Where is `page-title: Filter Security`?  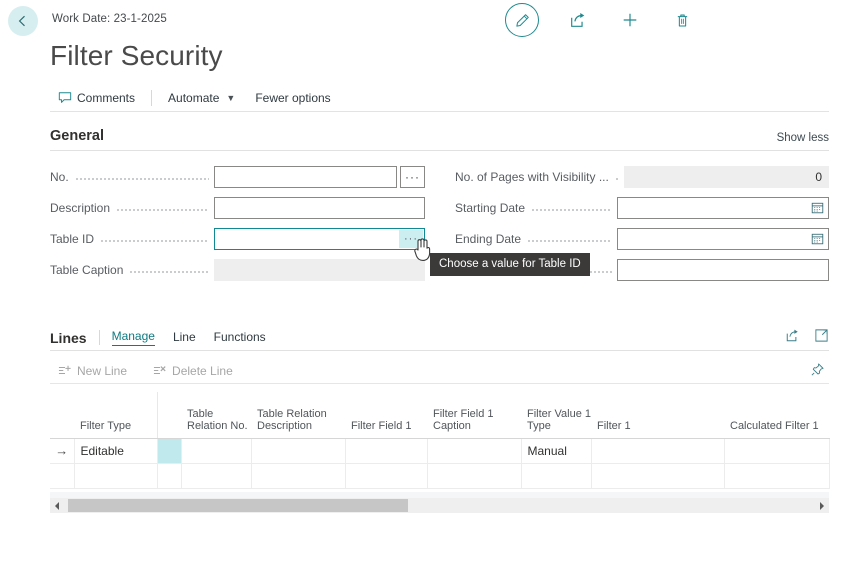
page-title: Filter Security is located at coordinates (136, 55).